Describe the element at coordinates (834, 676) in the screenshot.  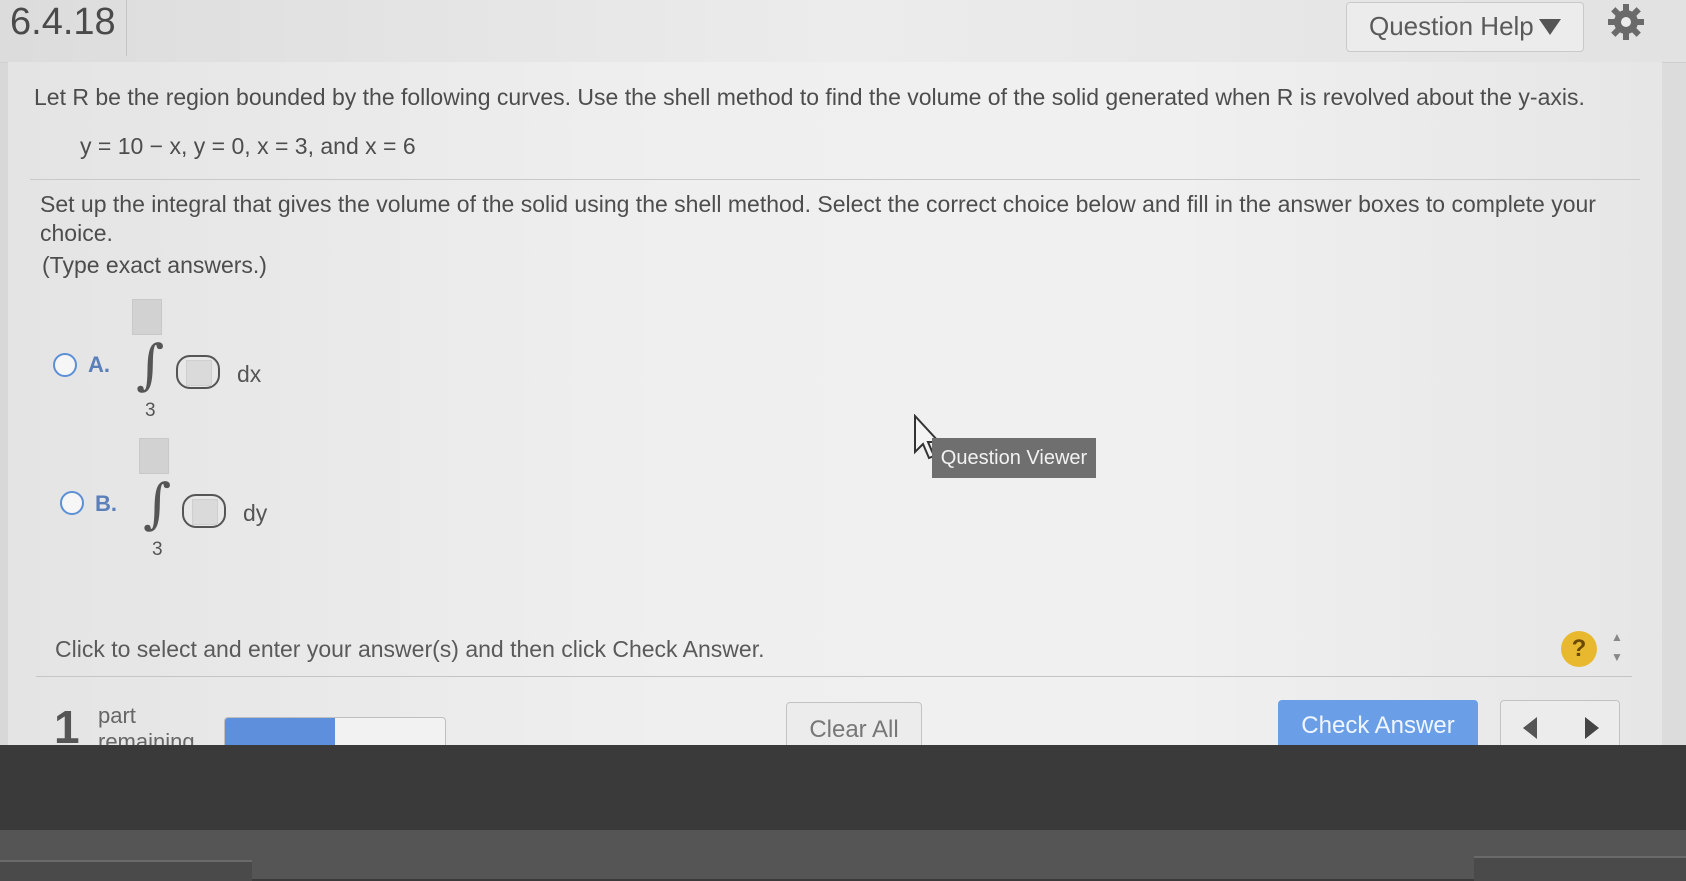
I see `footer-divider` at that location.